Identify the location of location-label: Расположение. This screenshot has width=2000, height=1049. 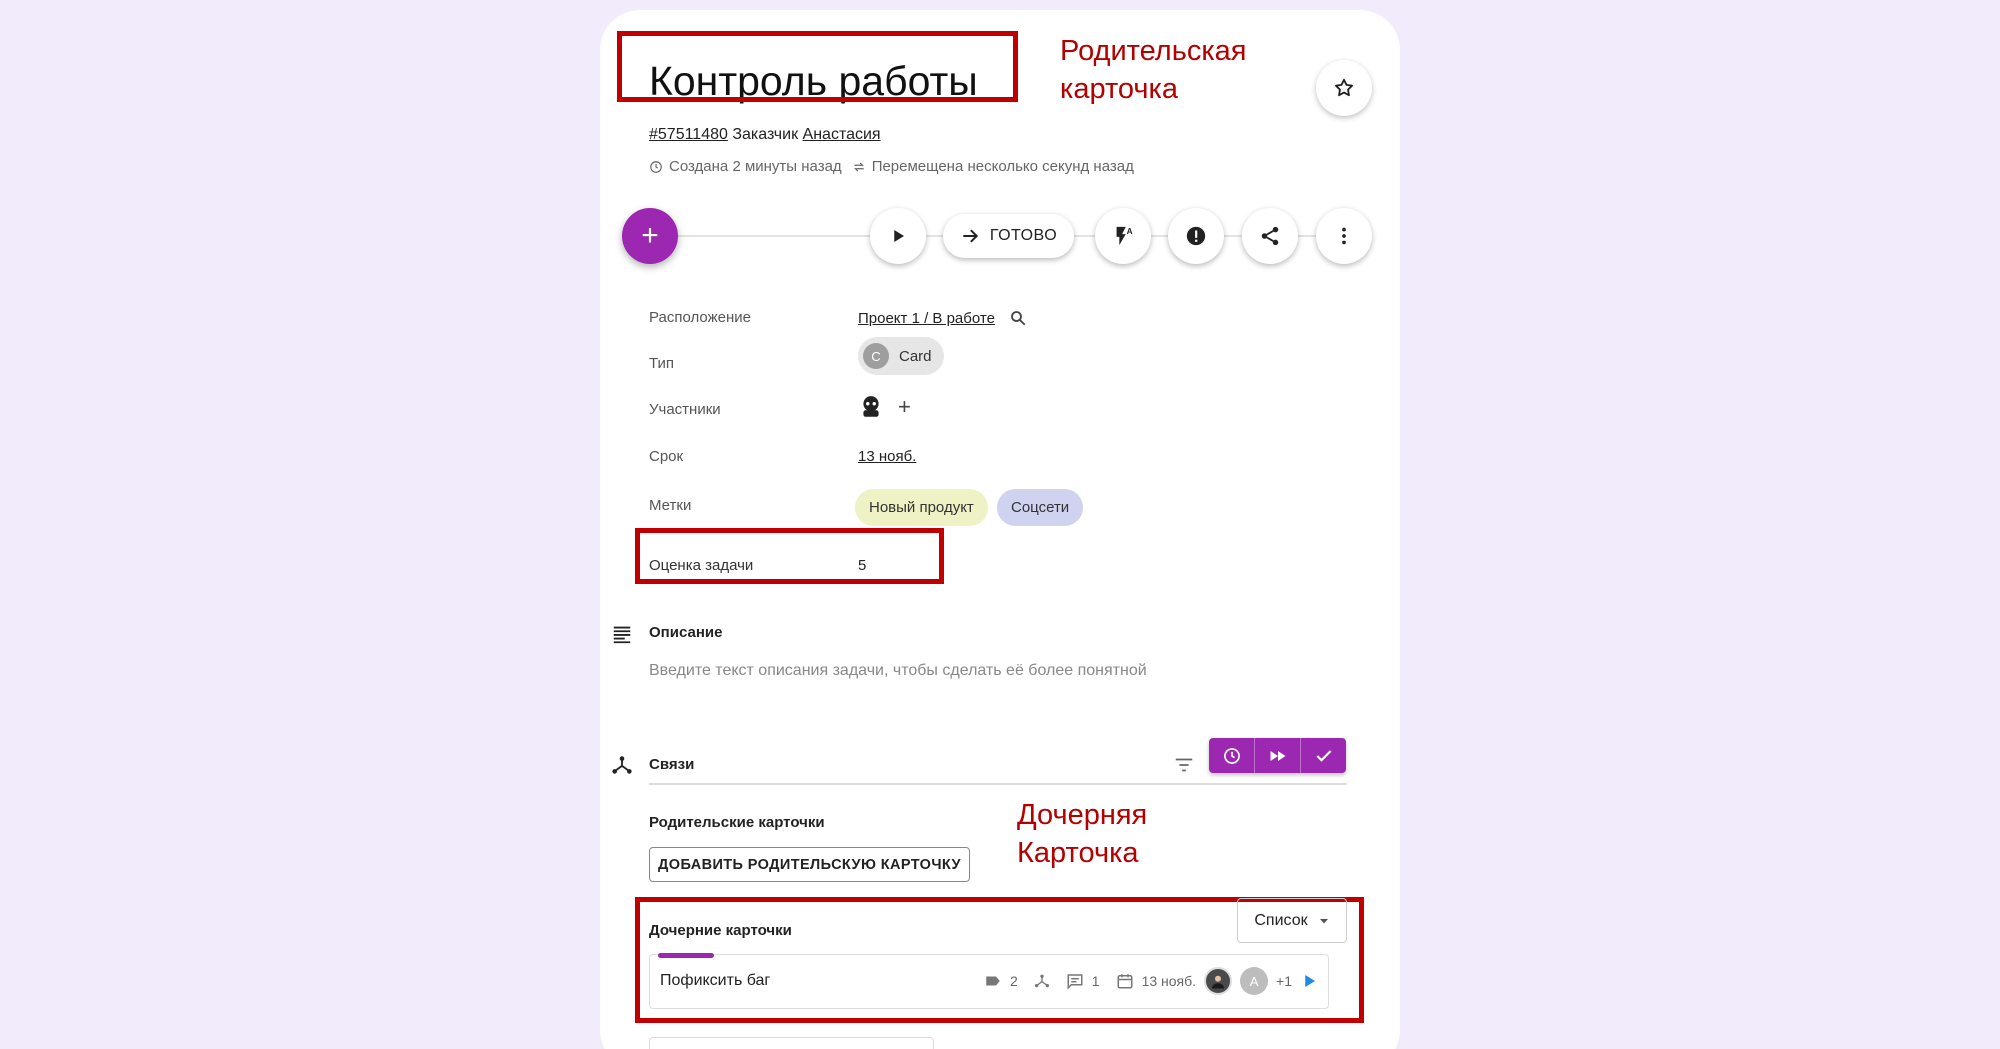
(700, 317).